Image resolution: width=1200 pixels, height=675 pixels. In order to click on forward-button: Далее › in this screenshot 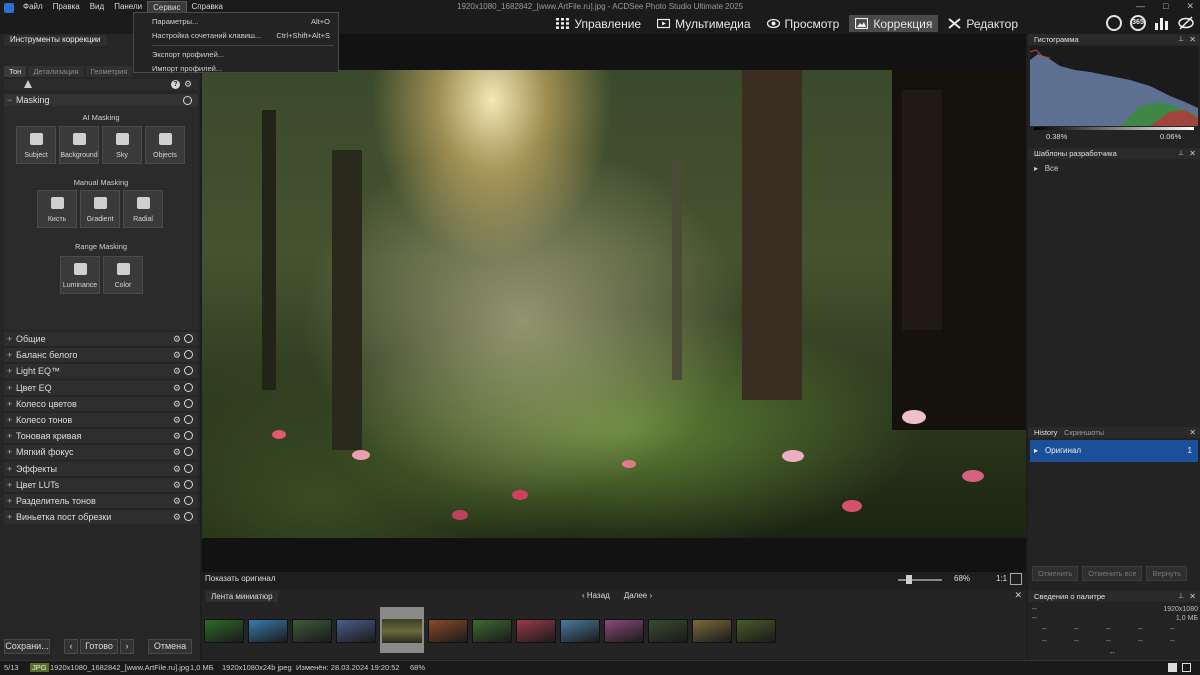, I will do `click(638, 595)`.